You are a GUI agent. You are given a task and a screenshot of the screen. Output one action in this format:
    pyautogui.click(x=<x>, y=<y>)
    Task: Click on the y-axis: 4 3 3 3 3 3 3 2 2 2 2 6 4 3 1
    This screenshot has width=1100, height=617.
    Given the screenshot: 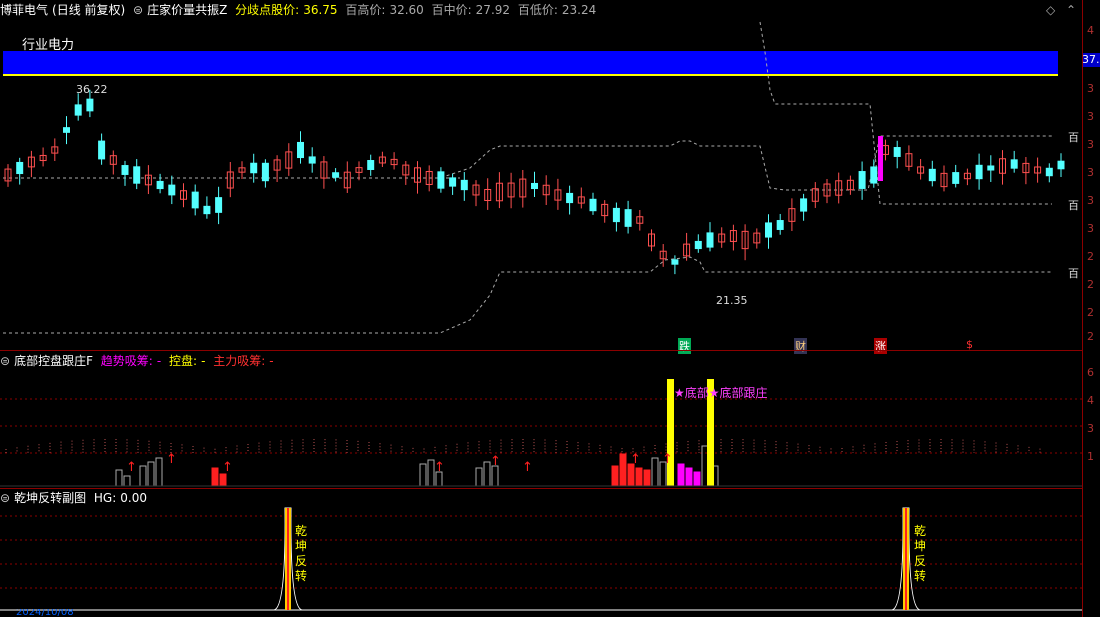 What is the action you would take?
    pyautogui.click(x=1091, y=308)
    